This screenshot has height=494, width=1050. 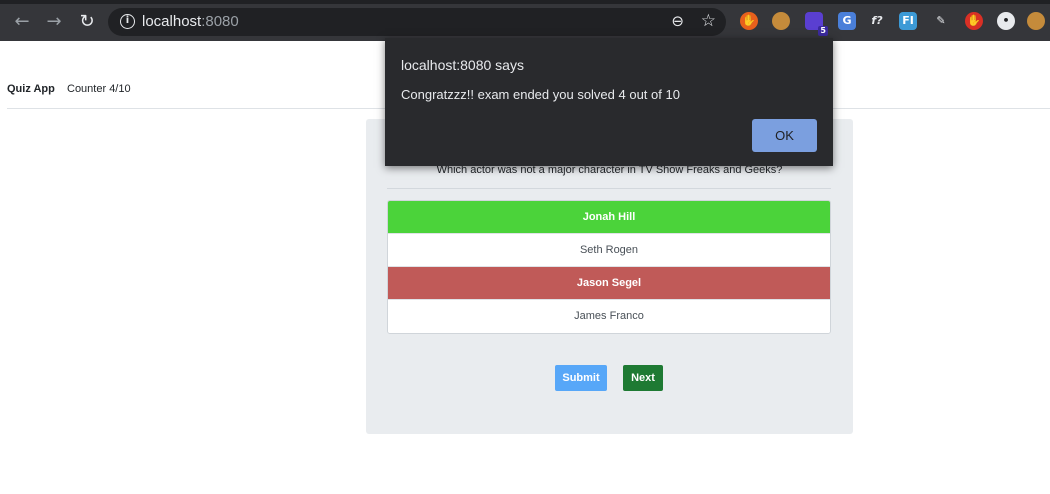 What do you see at coordinates (87, 22) in the screenshot?
I see `reload-icon: ↻` at bounding box center [87, 22].